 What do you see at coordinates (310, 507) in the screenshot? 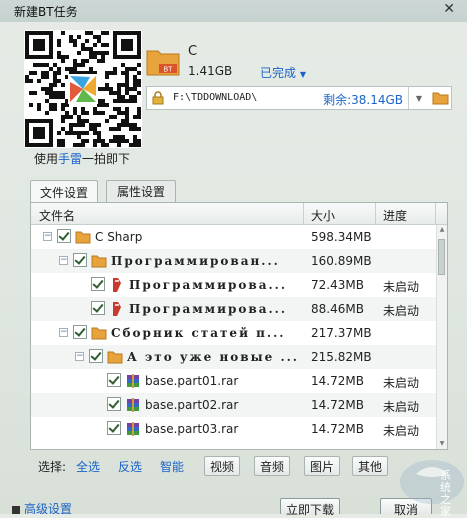
I see `download-now-button: 立即下载` at bounding box center [310, 507].